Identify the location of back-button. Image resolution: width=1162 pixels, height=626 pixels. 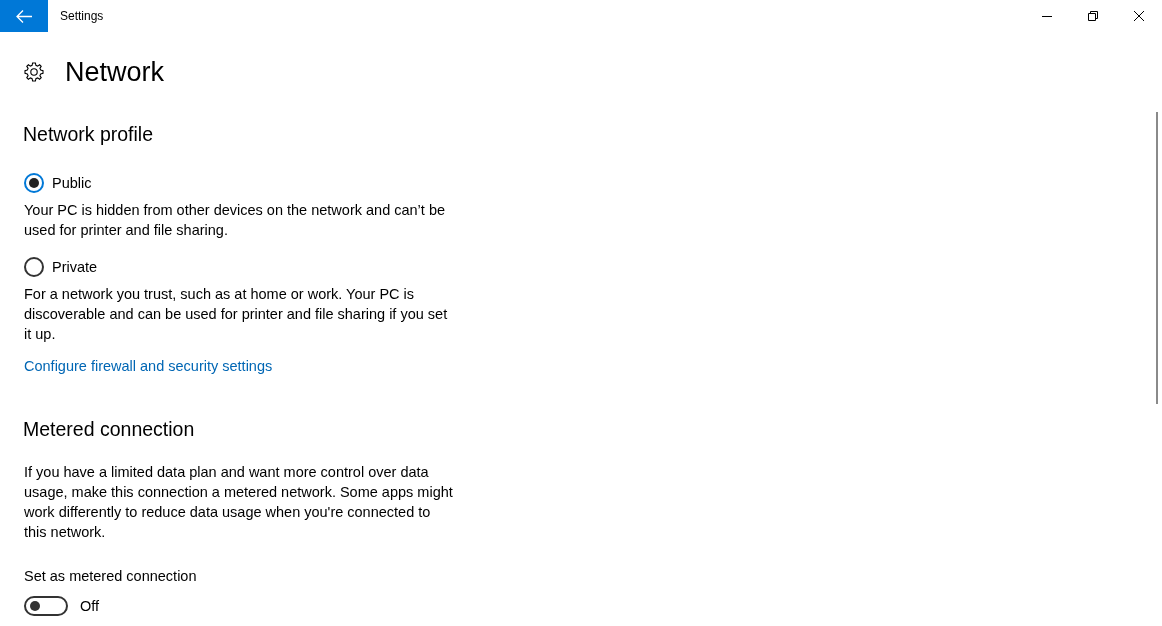
(24, 16).